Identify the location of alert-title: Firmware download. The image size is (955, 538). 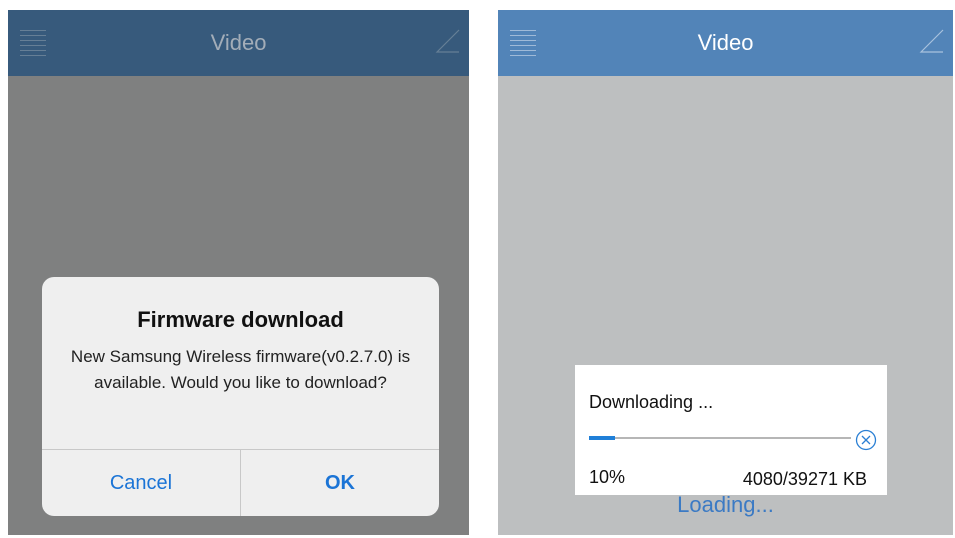
(240, 319).